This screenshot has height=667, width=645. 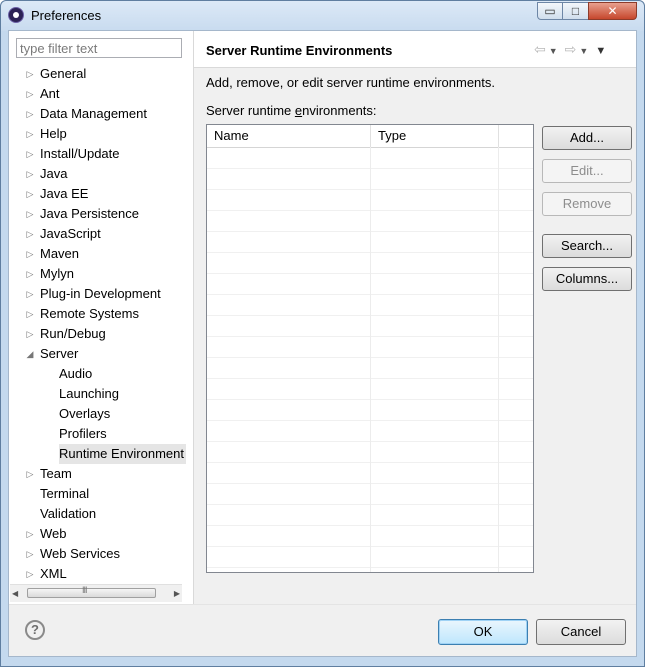 I want to click on filter-input, so click(x=99, y=48).